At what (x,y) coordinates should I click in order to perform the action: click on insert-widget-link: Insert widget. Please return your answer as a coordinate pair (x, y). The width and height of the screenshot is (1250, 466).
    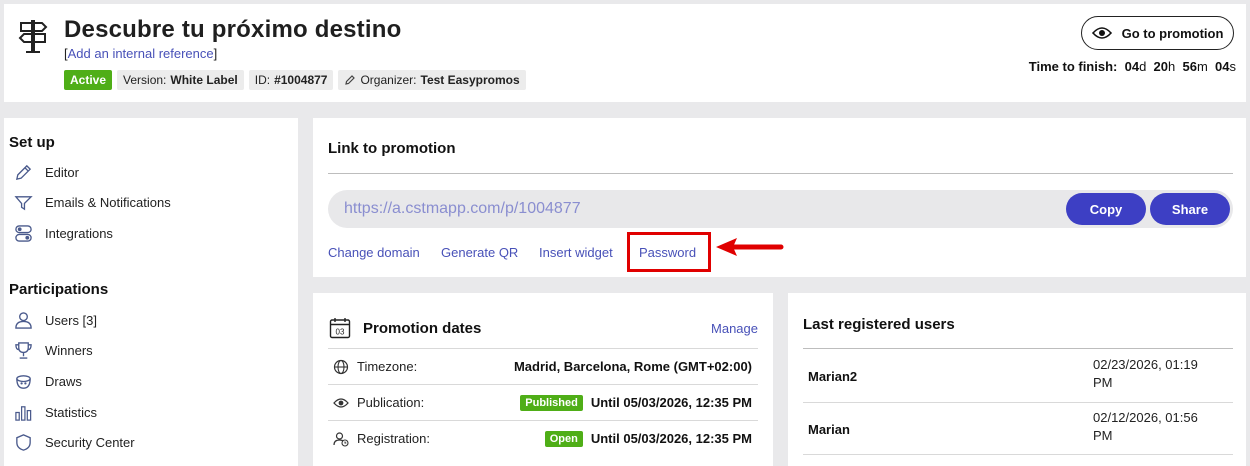
    Looking at the image, I should click on (576, 252).